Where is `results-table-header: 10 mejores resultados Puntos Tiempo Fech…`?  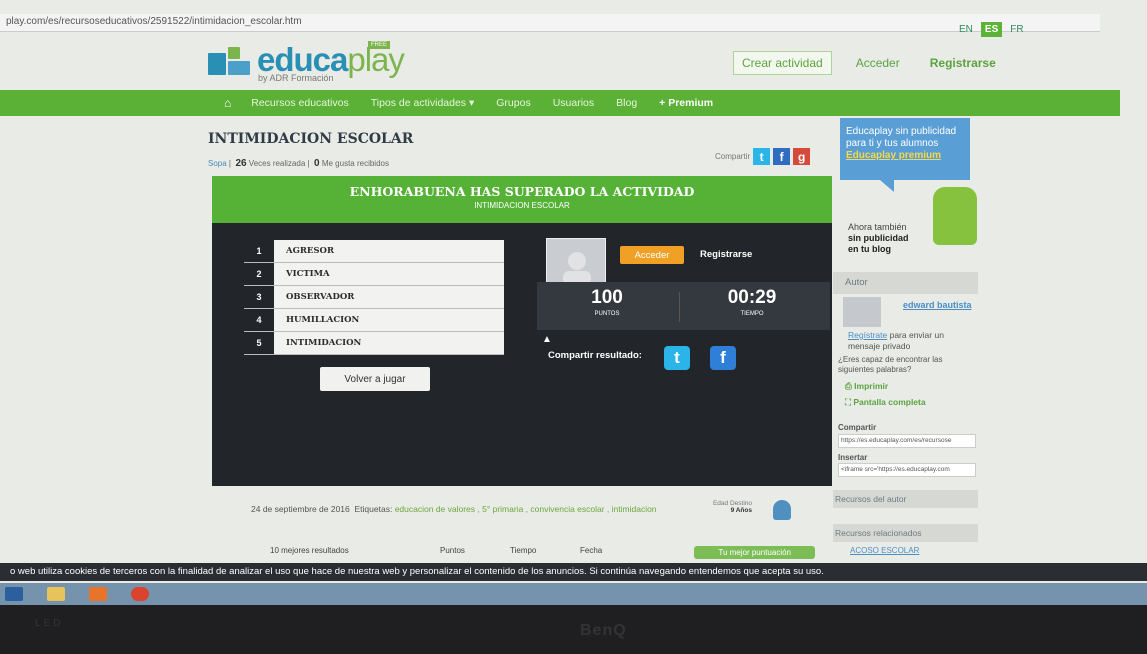
results-table-header: 10 mejores resultados Puntos Tiempo Fech… is located at coordinates (542, 552).